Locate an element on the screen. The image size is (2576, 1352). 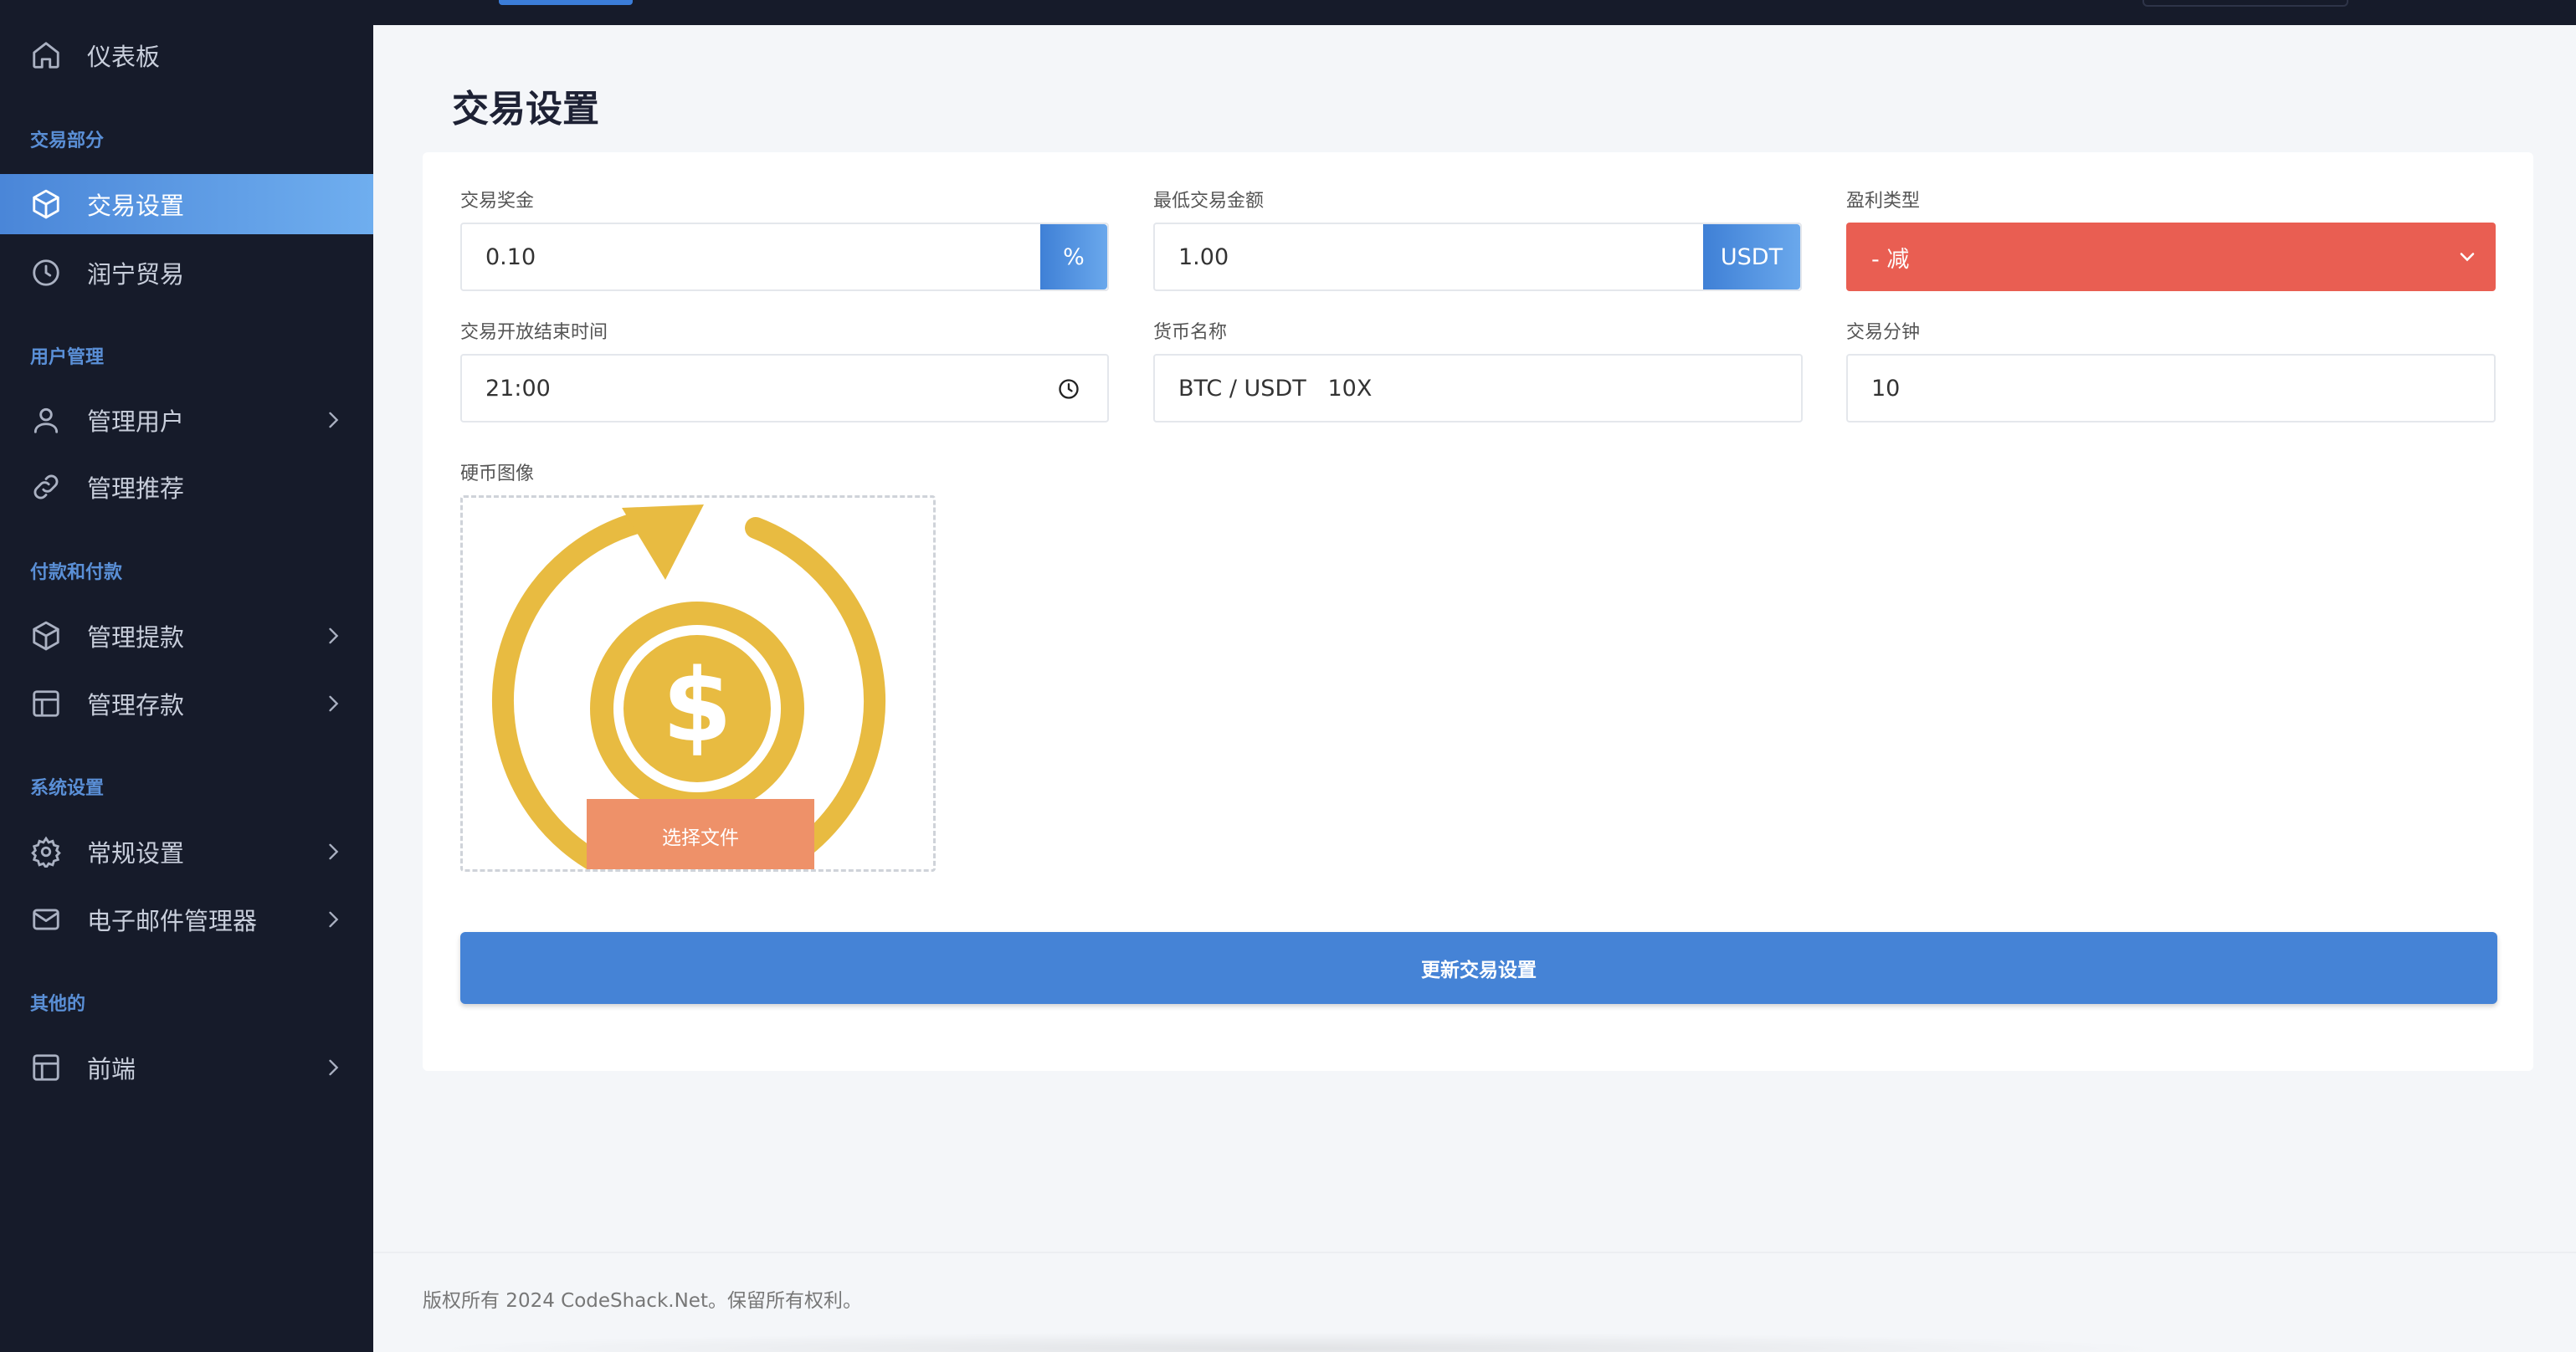
min-trade-amount-label: 最低交易金额 is located at coordinates (1209, 201).